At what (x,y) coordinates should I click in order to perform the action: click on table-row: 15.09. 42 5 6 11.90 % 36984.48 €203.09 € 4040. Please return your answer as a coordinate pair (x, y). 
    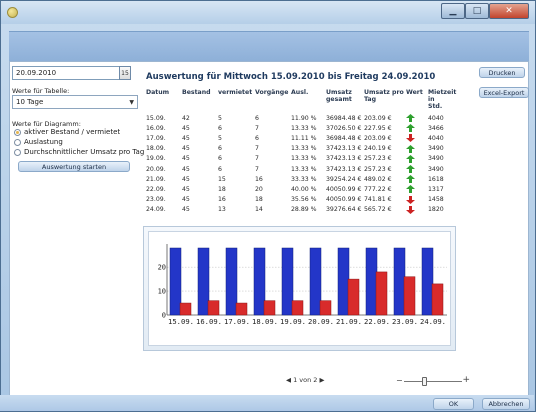
    Looking at the image, I should click on (302, 118).